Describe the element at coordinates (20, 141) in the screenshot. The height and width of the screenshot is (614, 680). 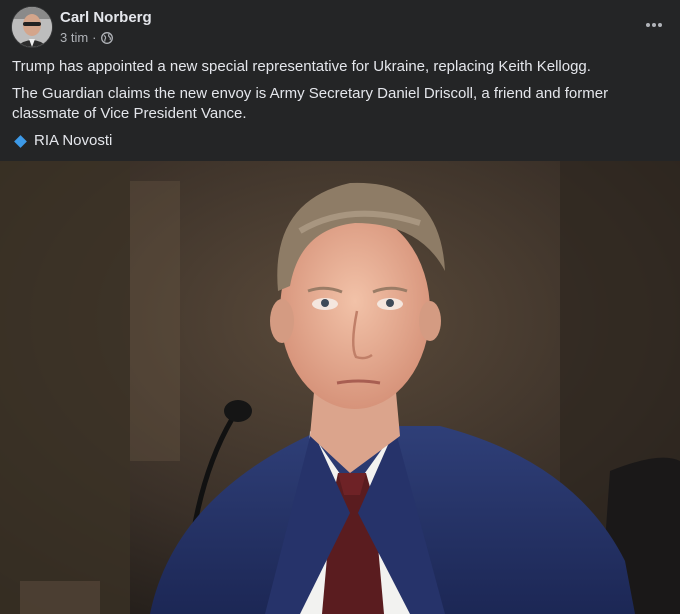
I see `blue-diamond-icon` at that location.